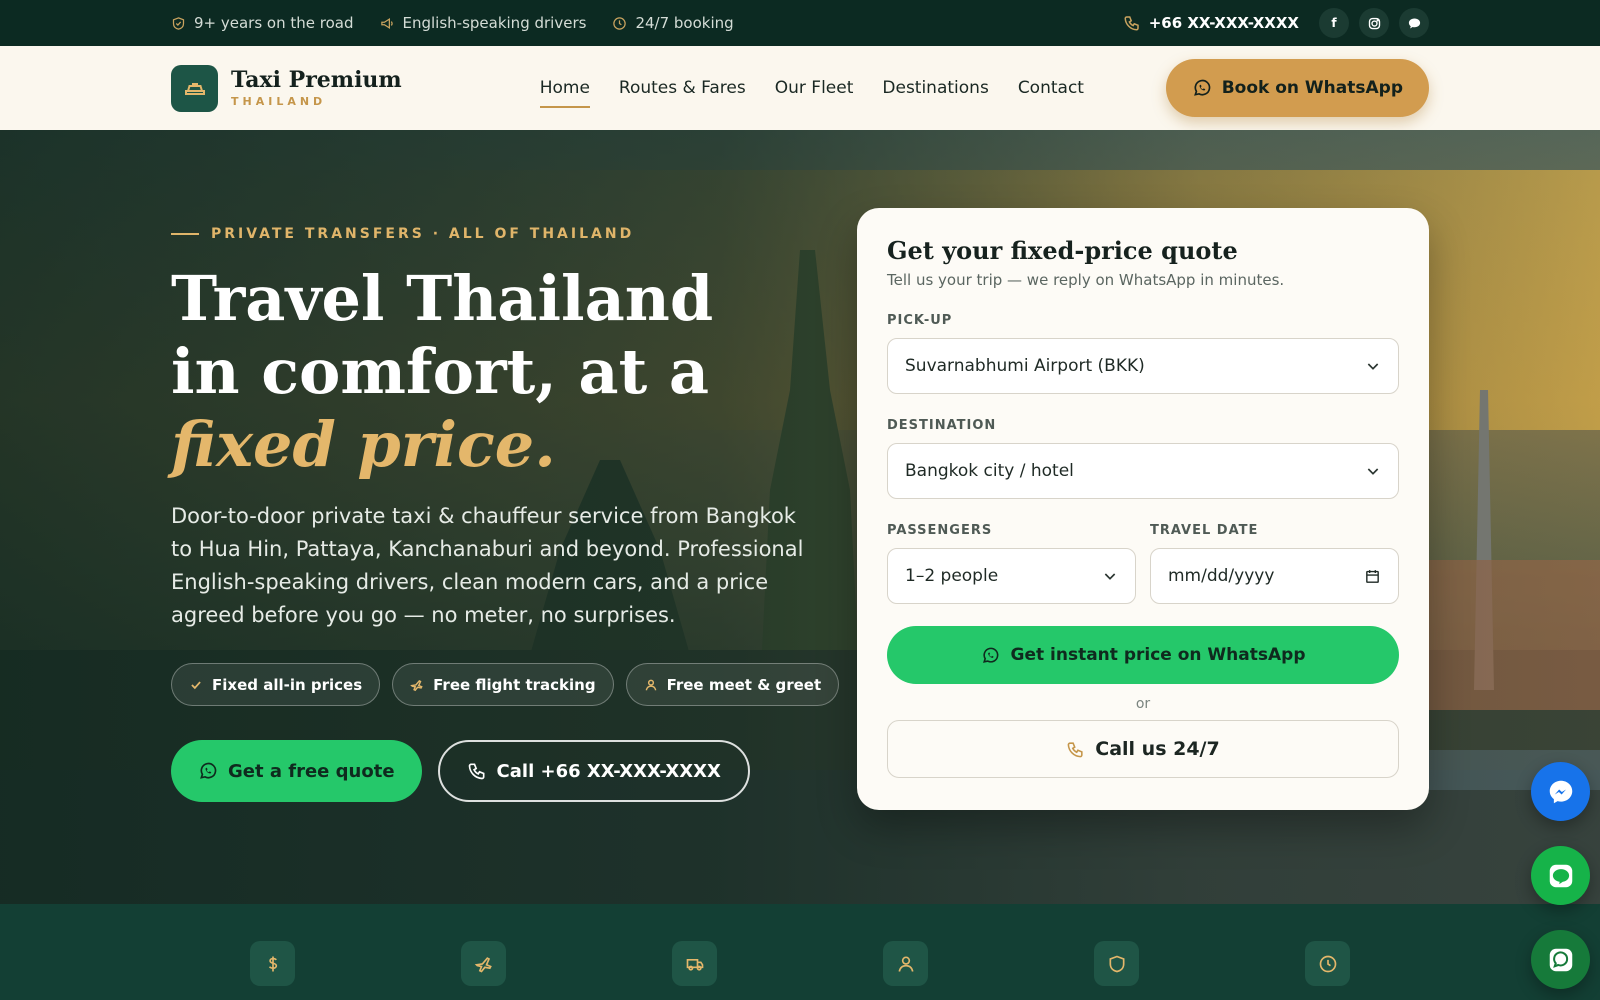 The height and width of the screenshot is (1000, 1600). What do you see at coordinates (178, 23) in the screenshot?
I see `shield-check-icon` at bounding box center [178, 23].